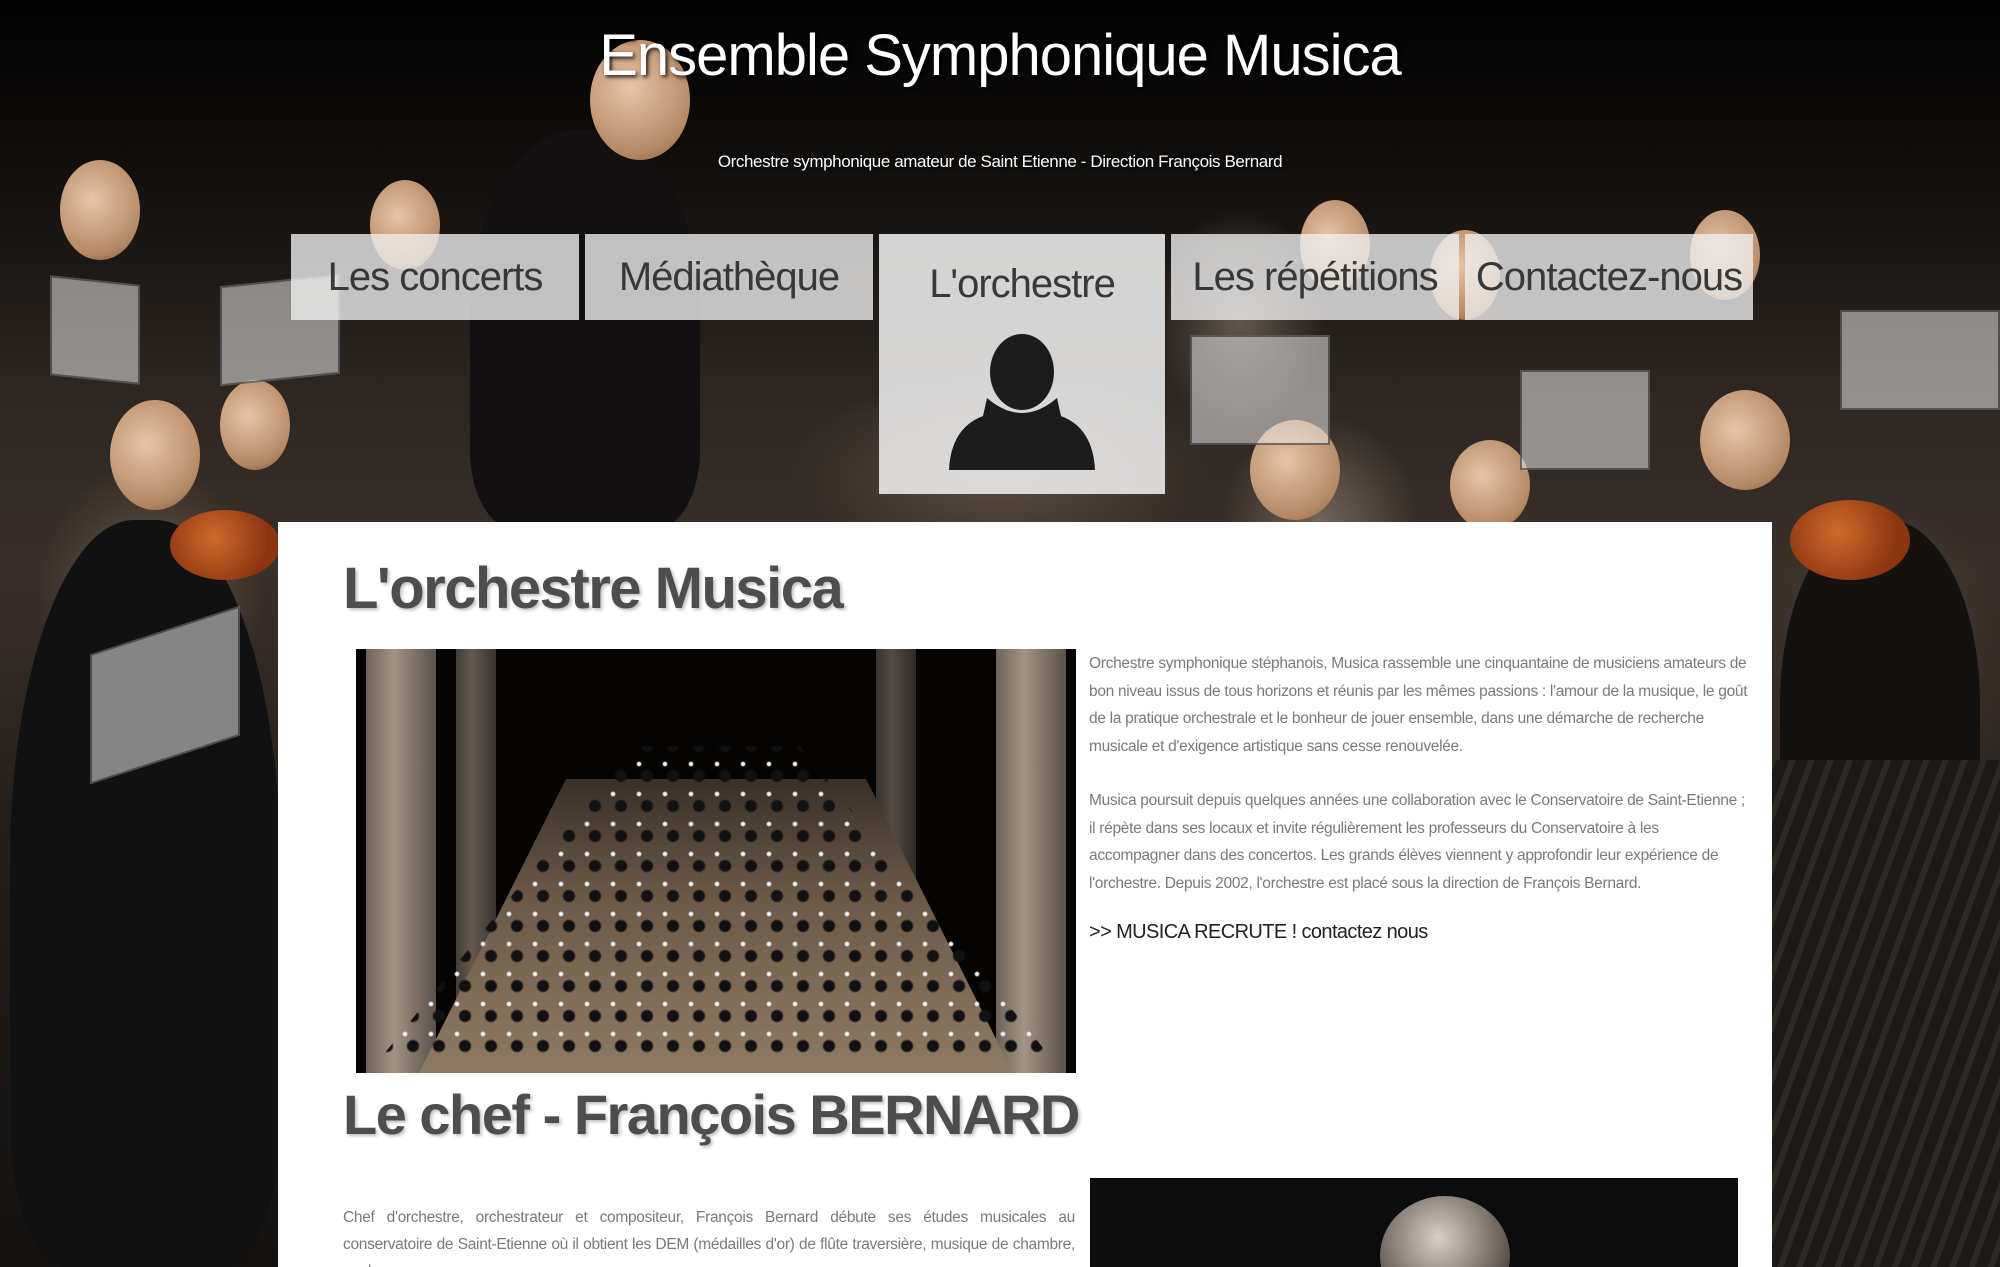 The width and height of the screenshot is (2000, 1267). I want to click on site-title: Ensemble Symphonique Musica, so click(1000, 55).